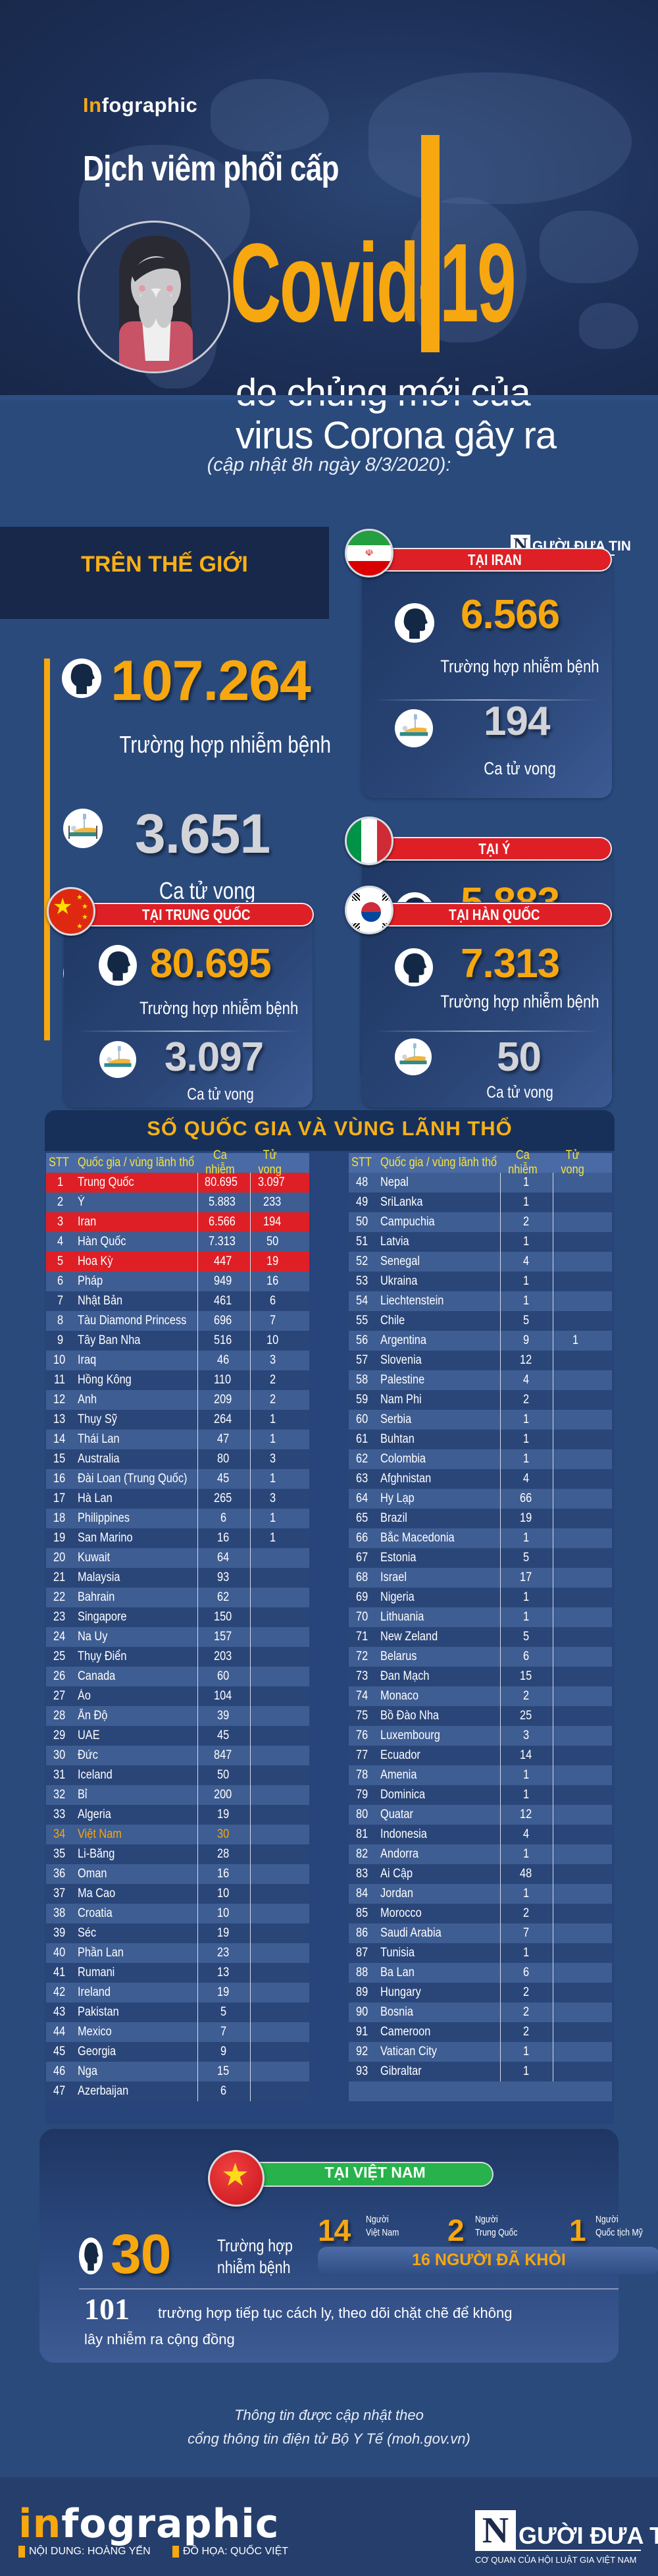 Image resolution: width=658 pixels, height=2576 pixels. I want to click on table-row: 20 Kuwait 64, so click(178, 1558).